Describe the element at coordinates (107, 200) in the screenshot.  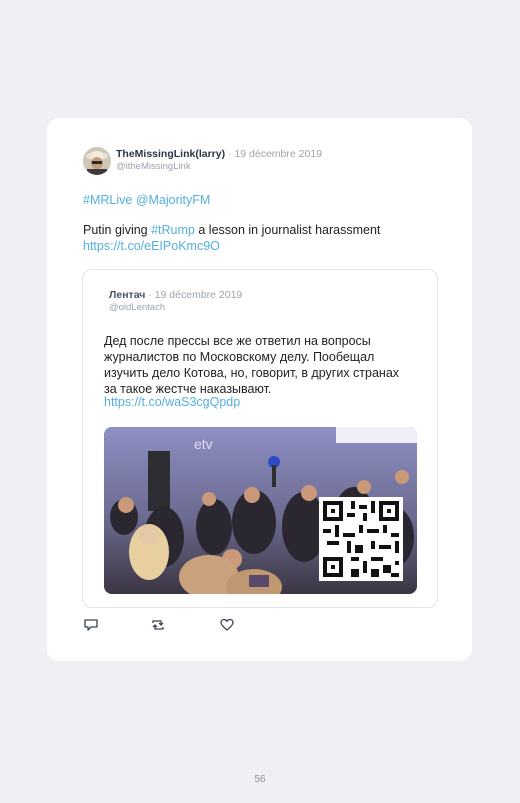
I see `hashtag-mrlive: #MRLive` at that location.